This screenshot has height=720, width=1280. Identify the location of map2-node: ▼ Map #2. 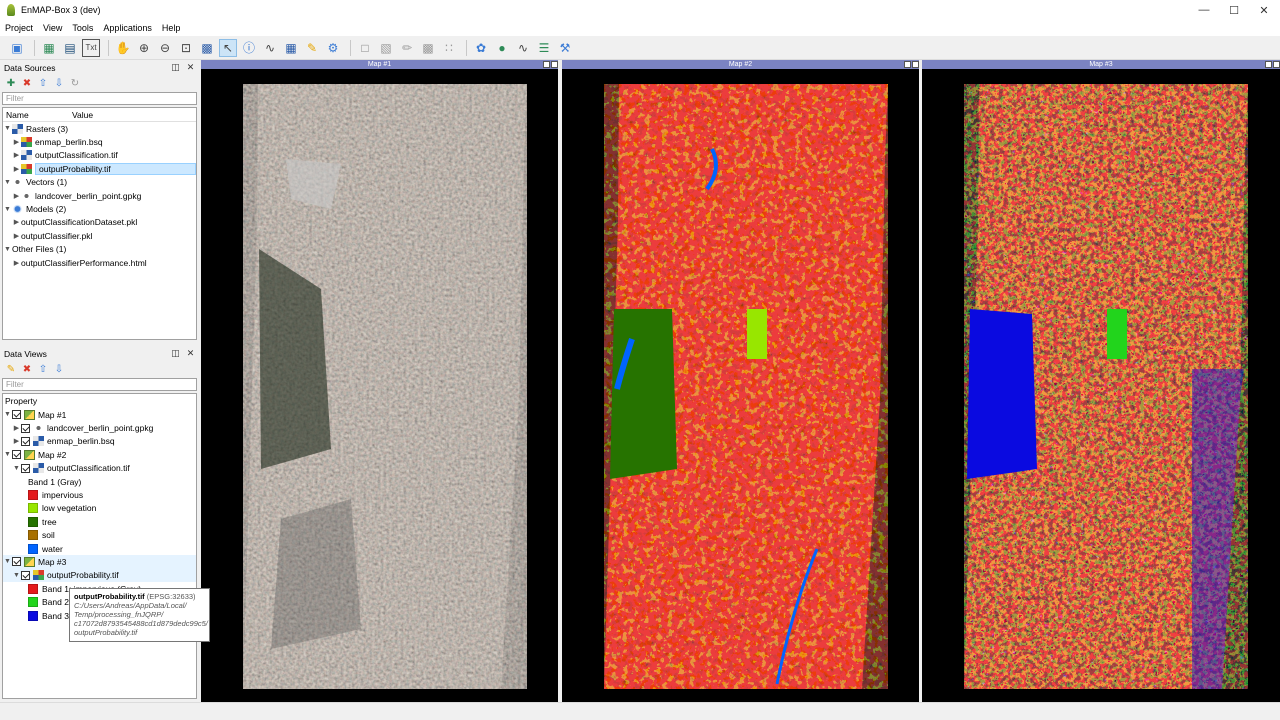
(99, 454).